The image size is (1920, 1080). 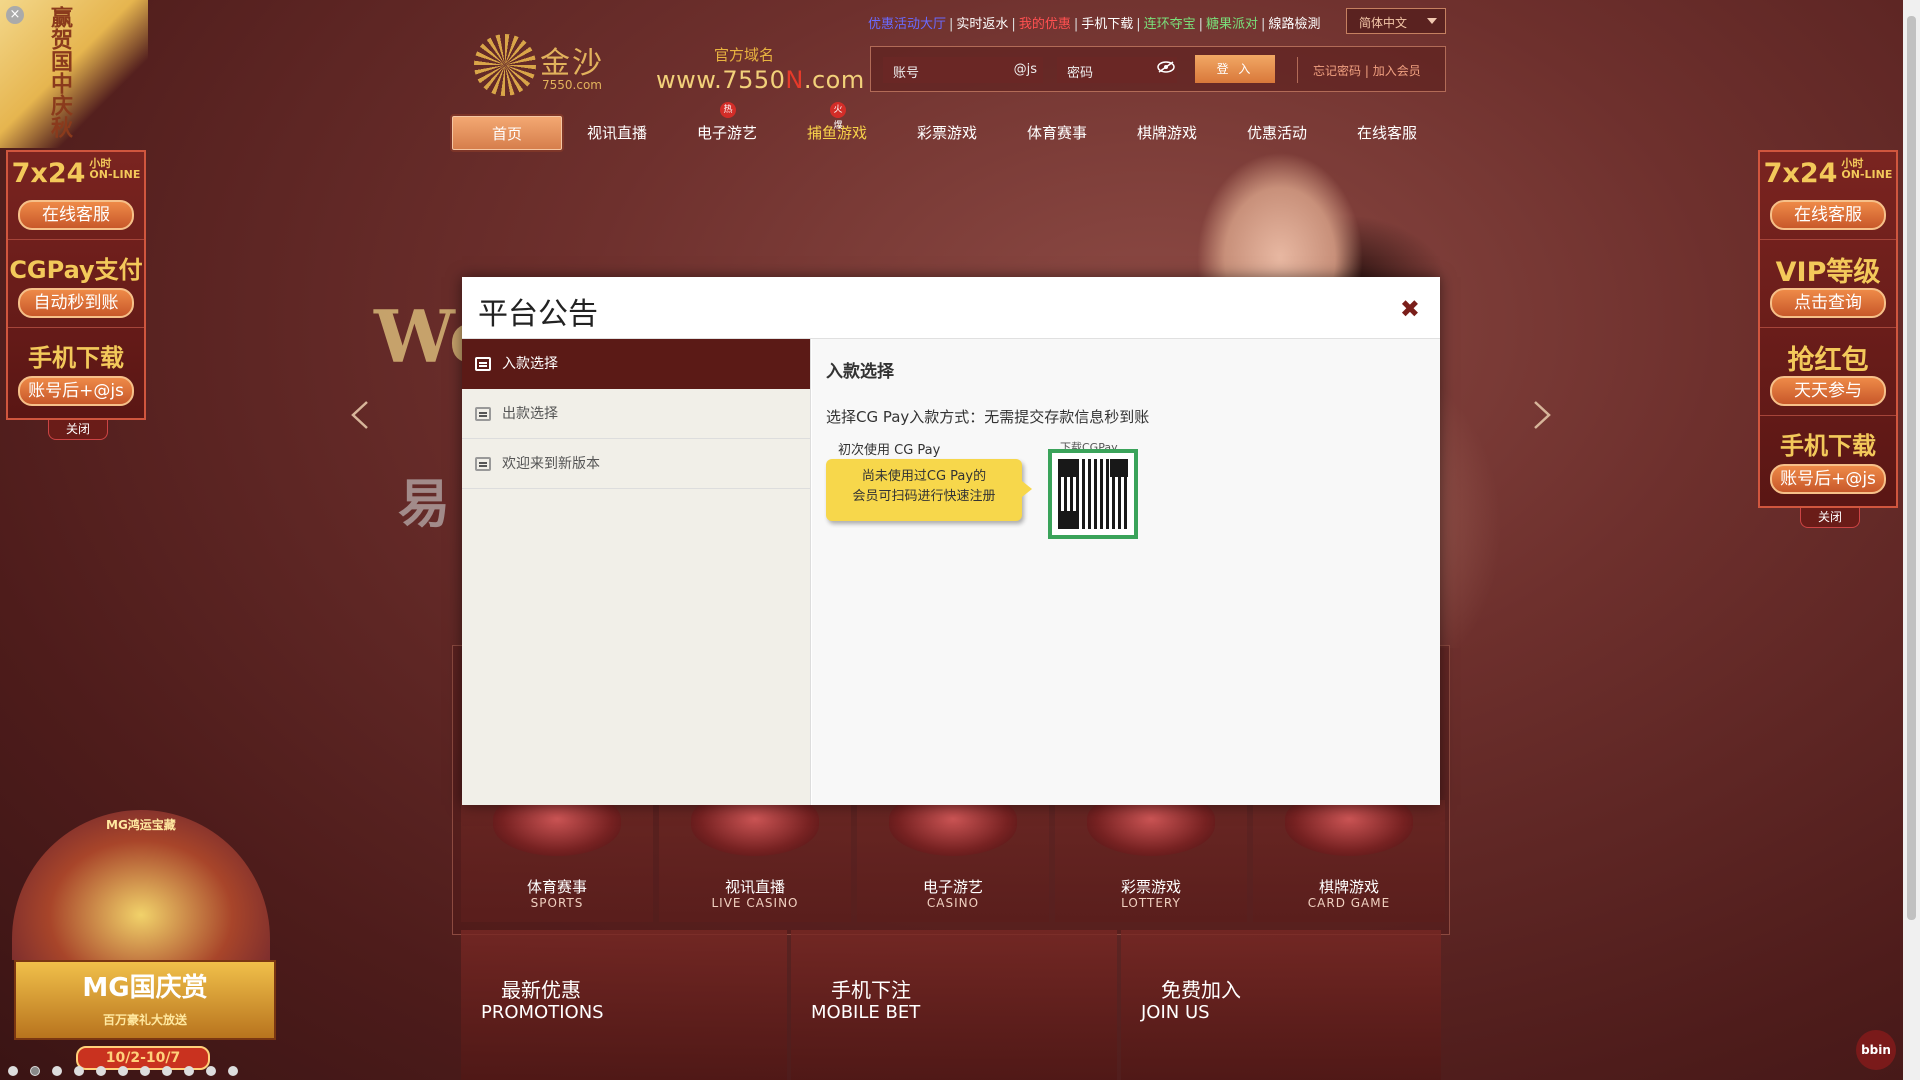 I want to click on vip-block: VIP等级 点击查询, so click(x=1828, y=284).